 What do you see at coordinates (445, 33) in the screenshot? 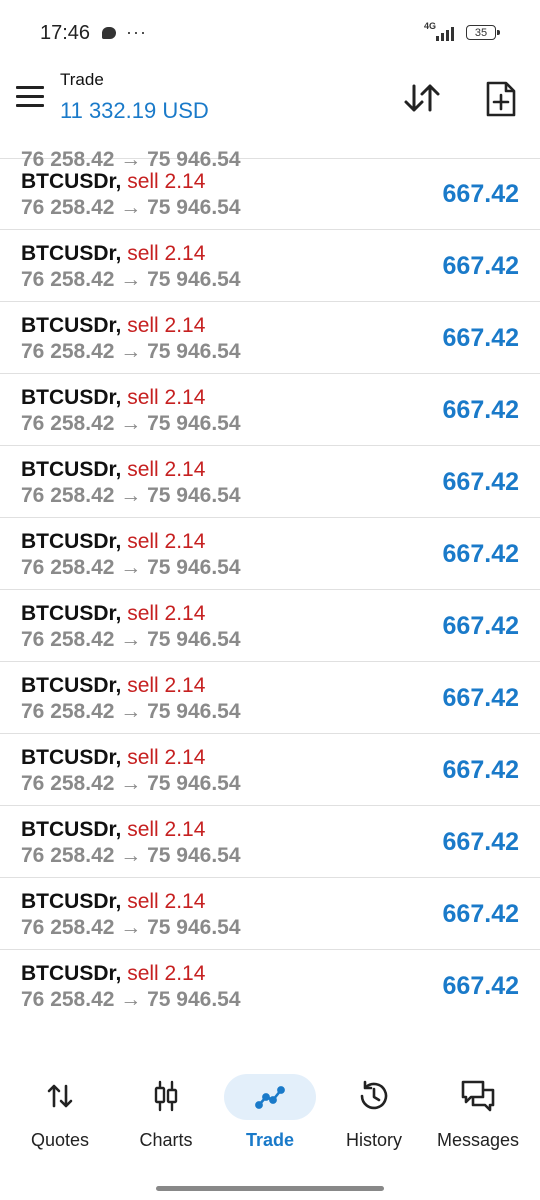
I see `signal-icon` at bounding box center [445, 33].